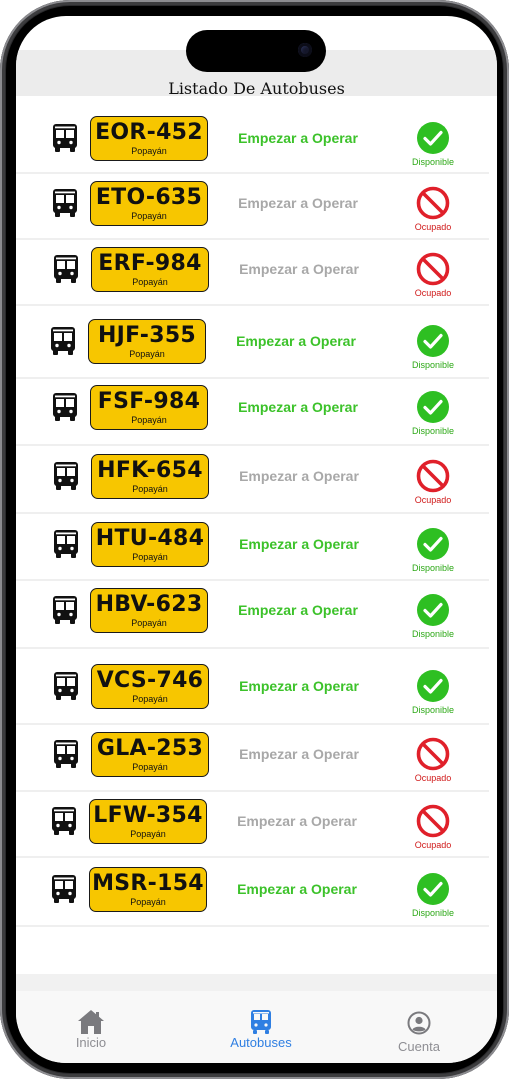 This screenshot has width=509, height=1079. What do you see at coordinates (419, 1023) in the screenshot?
I see `account-icon` at bounding box center [419, 1023].